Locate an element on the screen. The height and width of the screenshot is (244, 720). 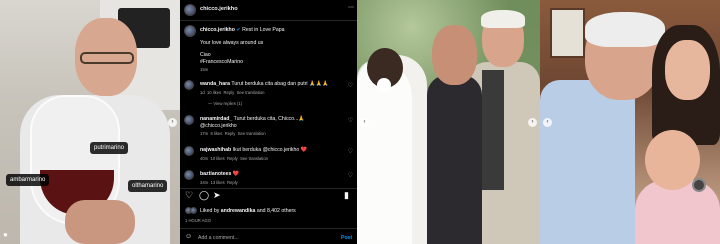
liked-by-text: Liked by andrewandika and 8,402 others is located at coordinates (248, 211).